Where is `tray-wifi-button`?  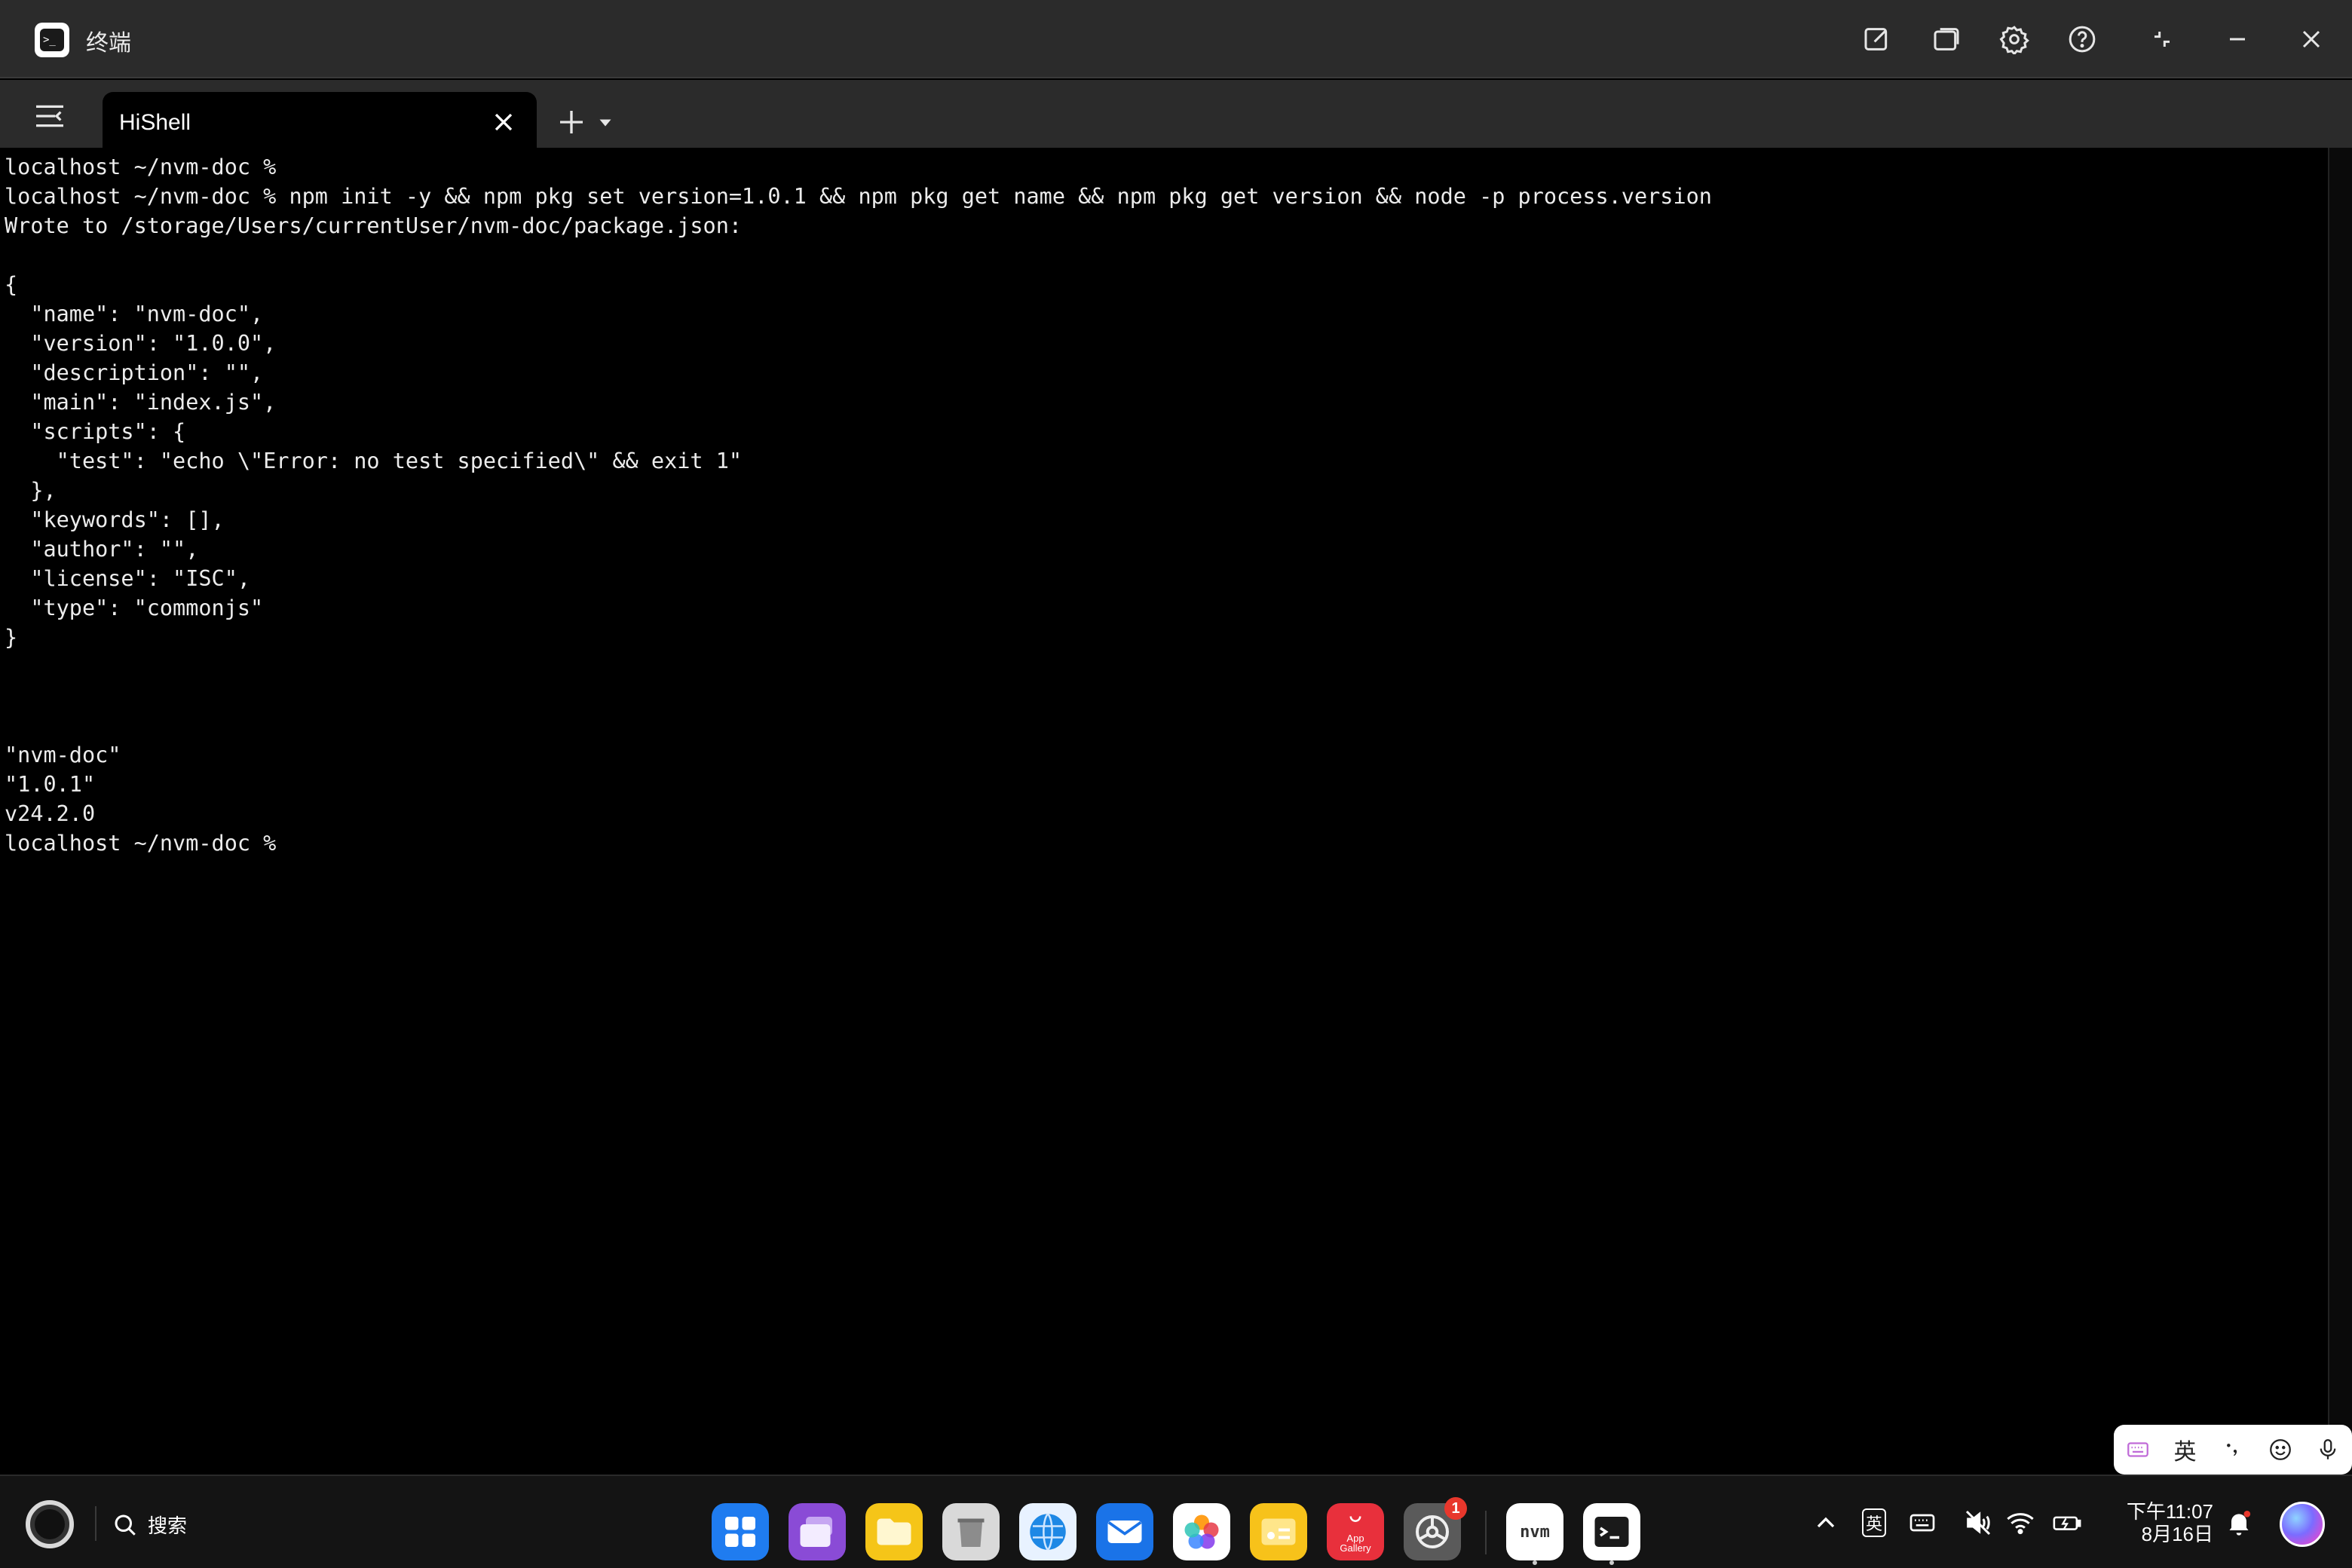
tray-wifi-button is located at coordinates (2020, 1522).